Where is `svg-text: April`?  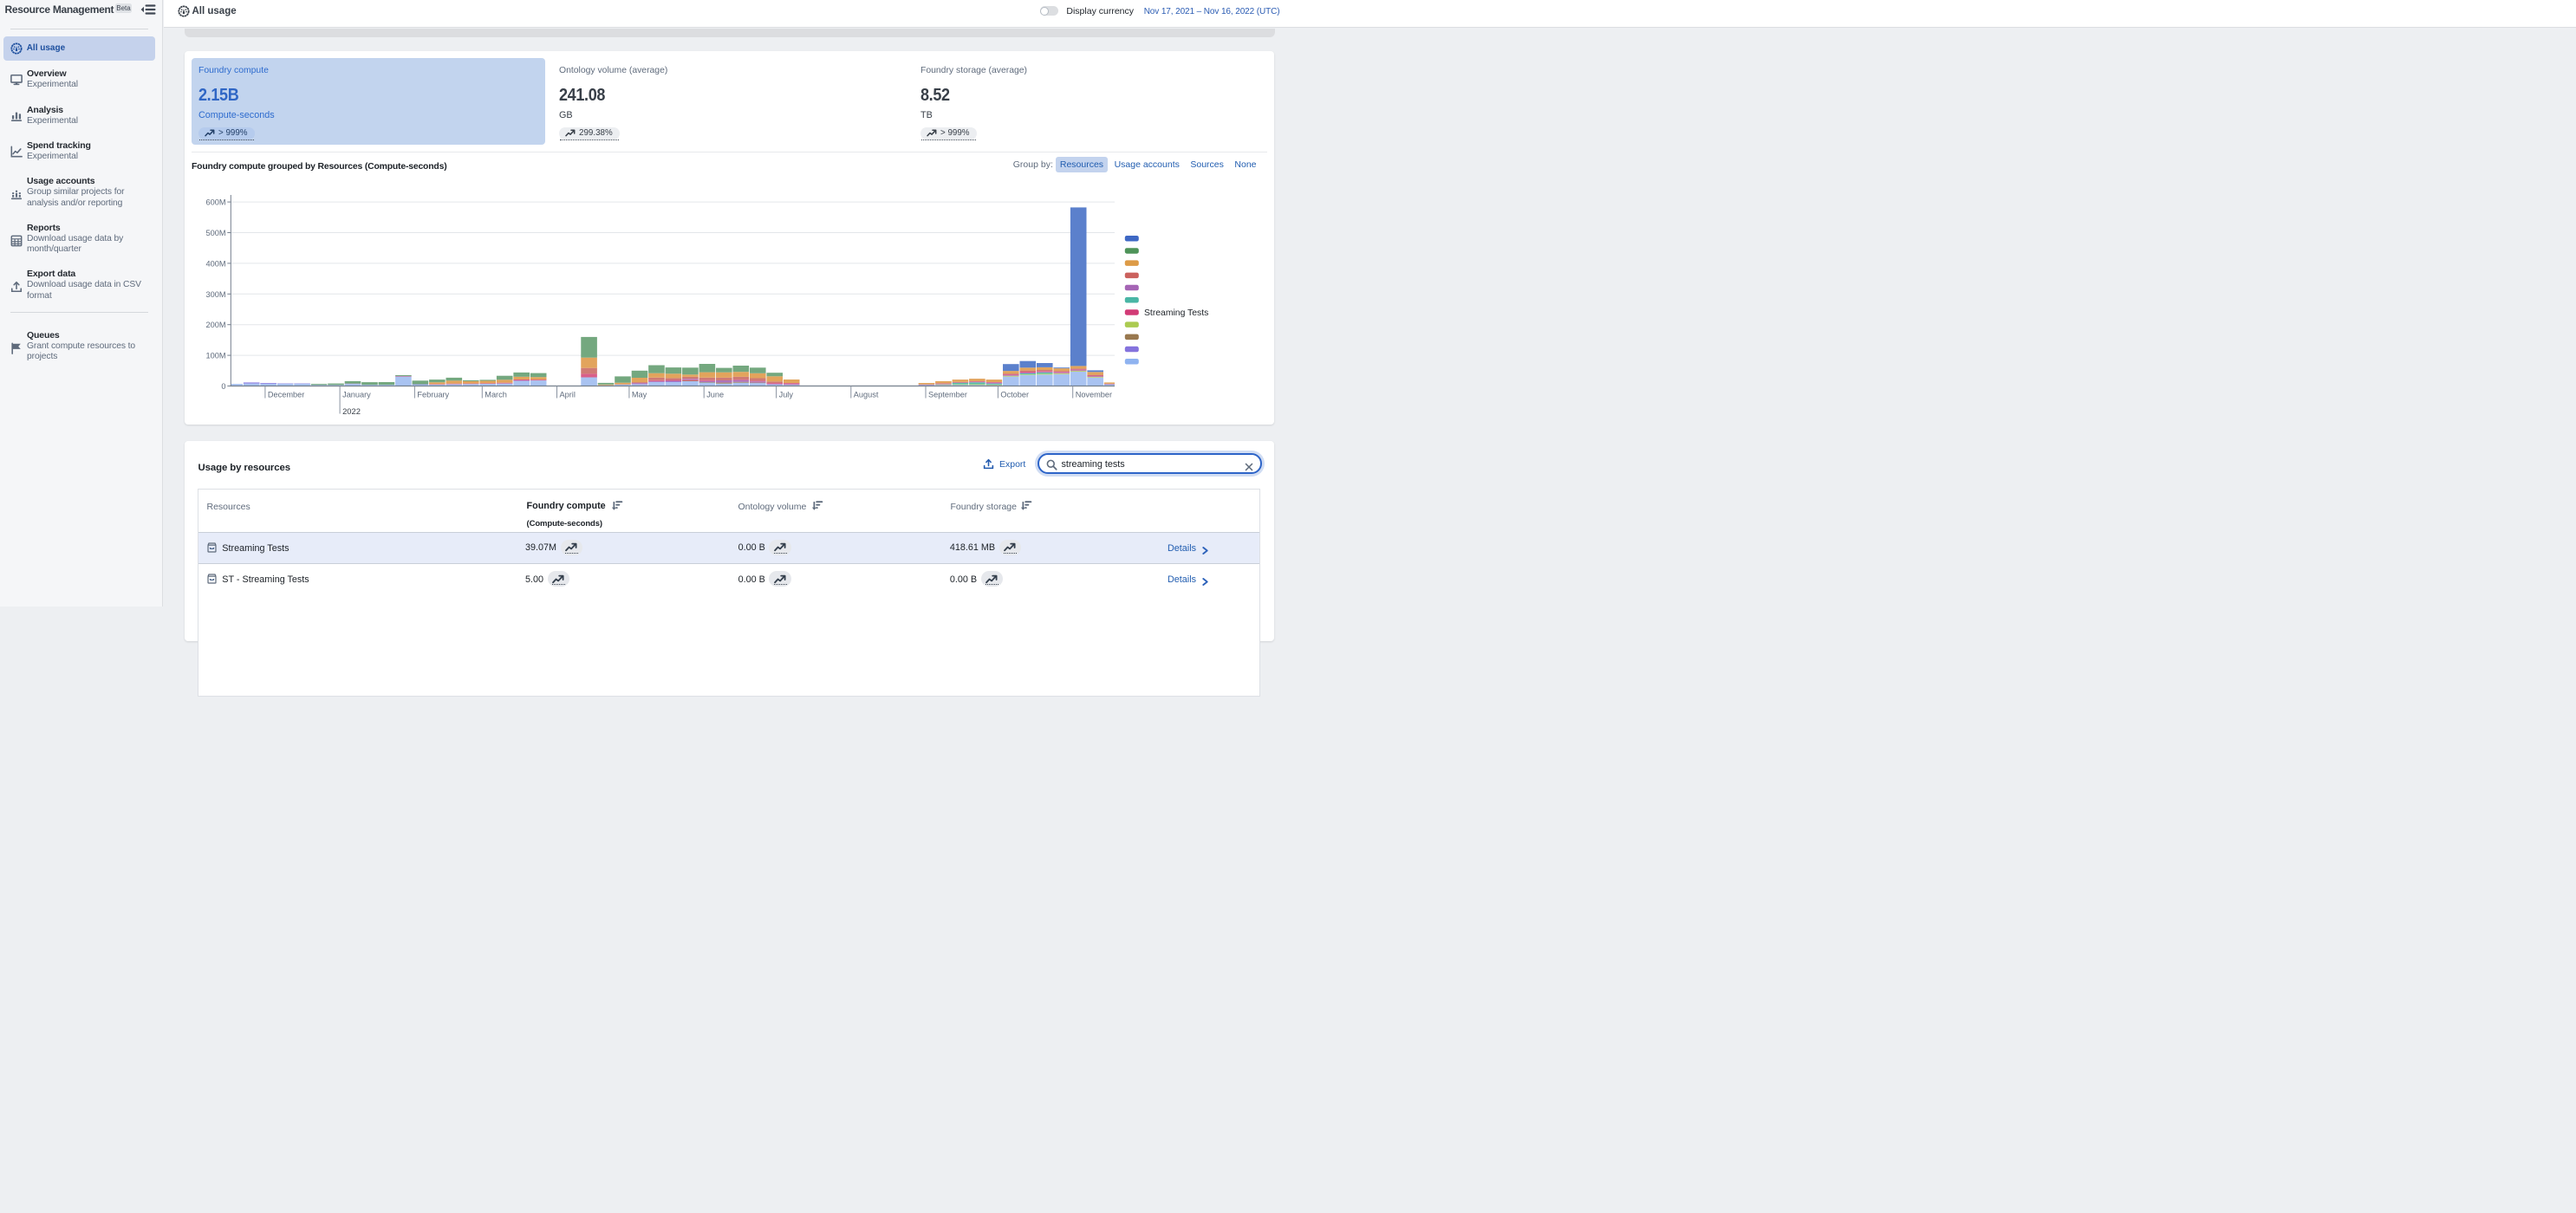 svg-text: April is located at coordinates (568, 395).